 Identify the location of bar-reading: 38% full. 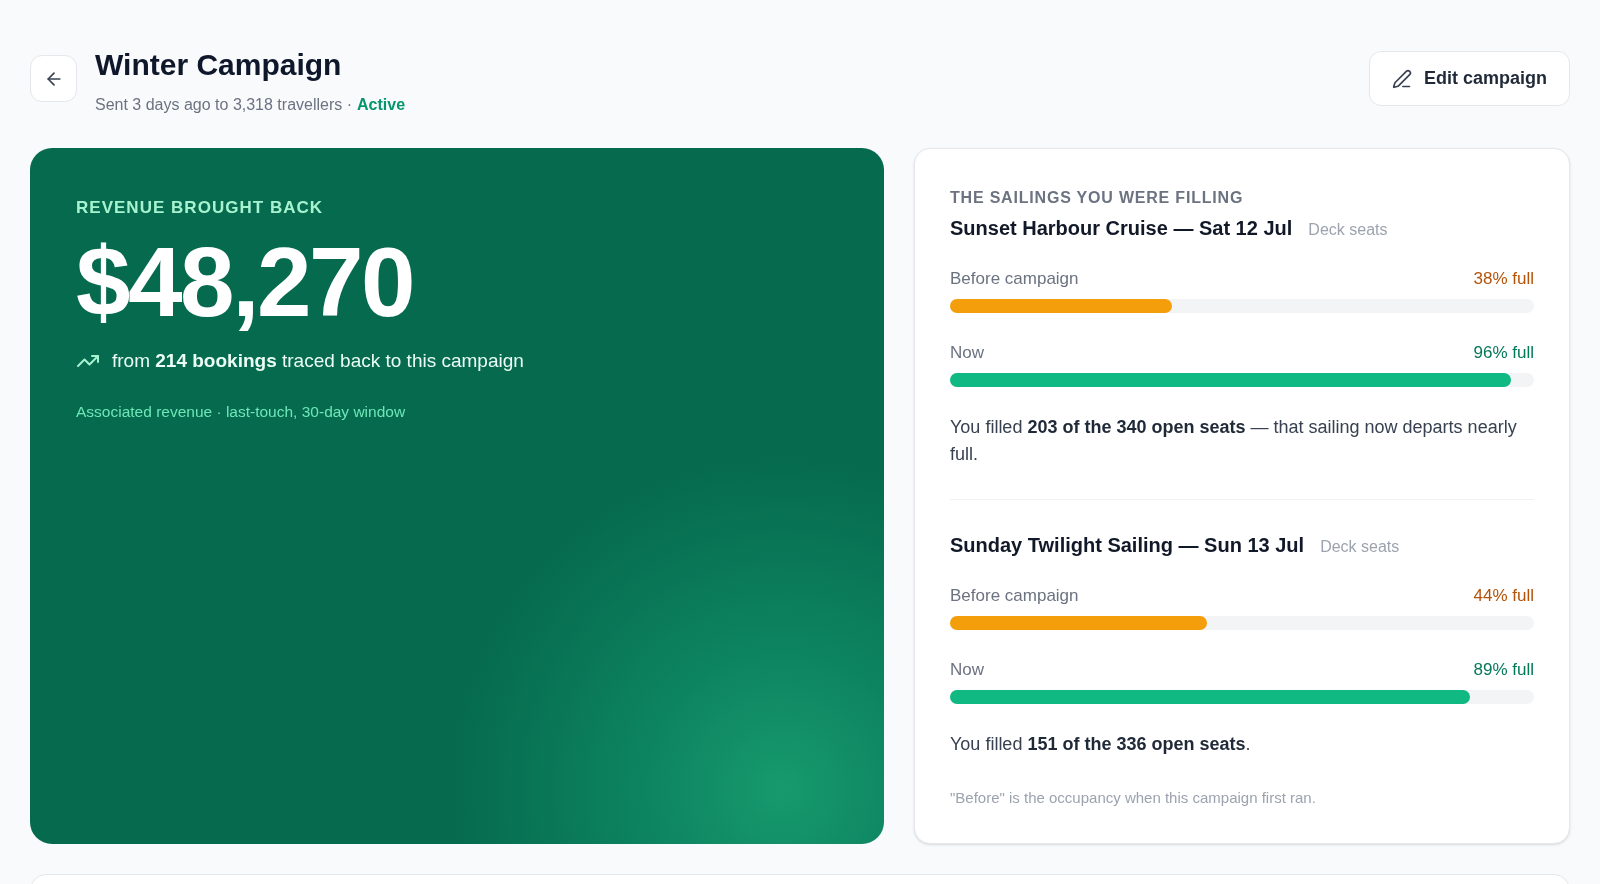
(1503, 279).